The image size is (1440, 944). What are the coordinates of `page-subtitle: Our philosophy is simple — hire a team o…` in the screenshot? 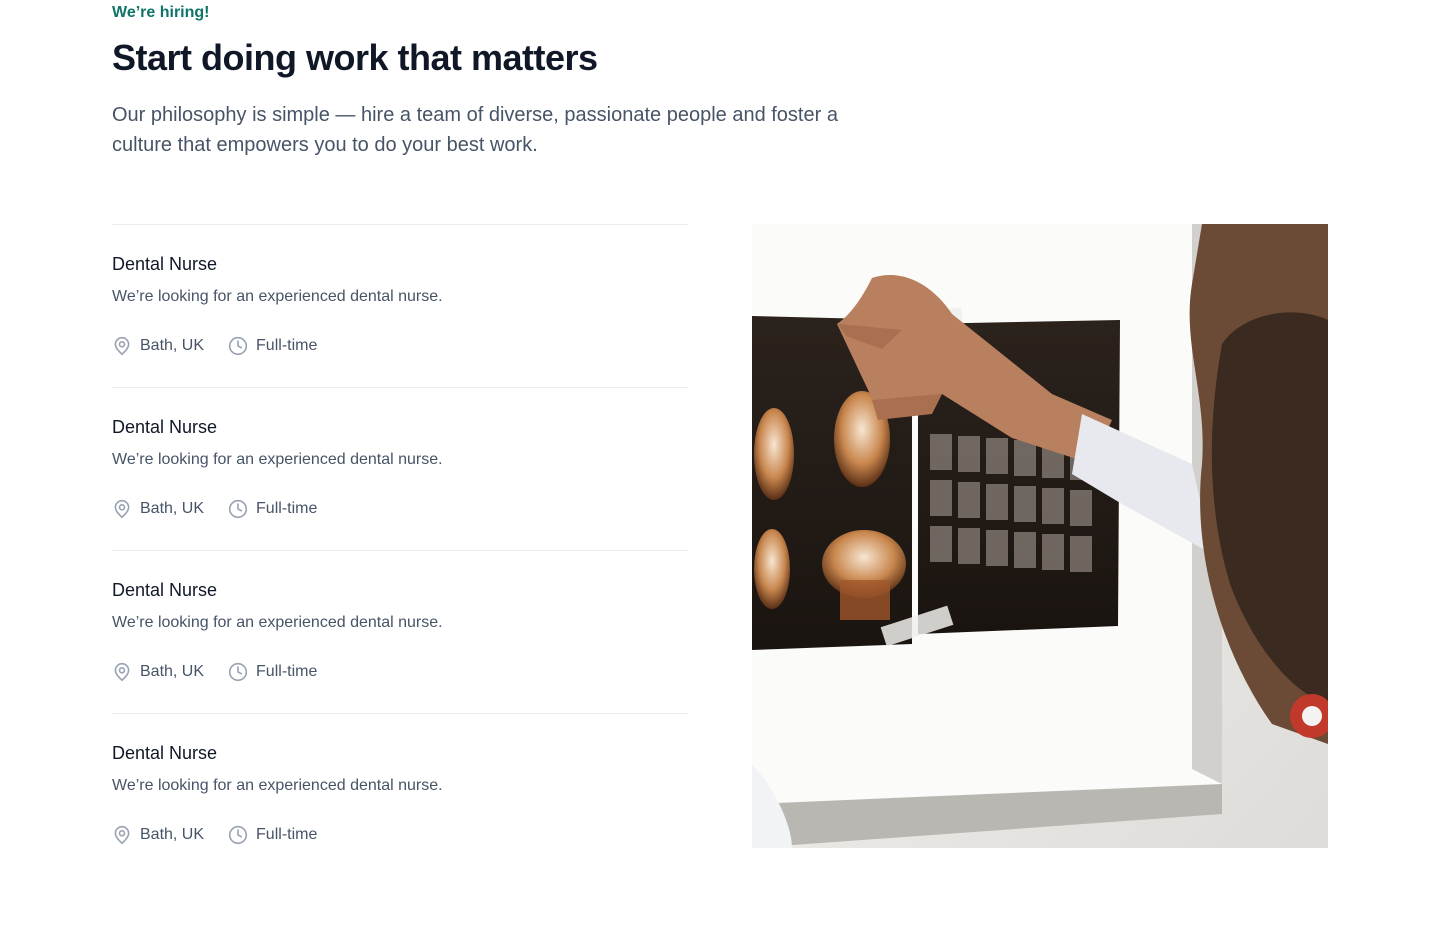 It's located at (475, 130).